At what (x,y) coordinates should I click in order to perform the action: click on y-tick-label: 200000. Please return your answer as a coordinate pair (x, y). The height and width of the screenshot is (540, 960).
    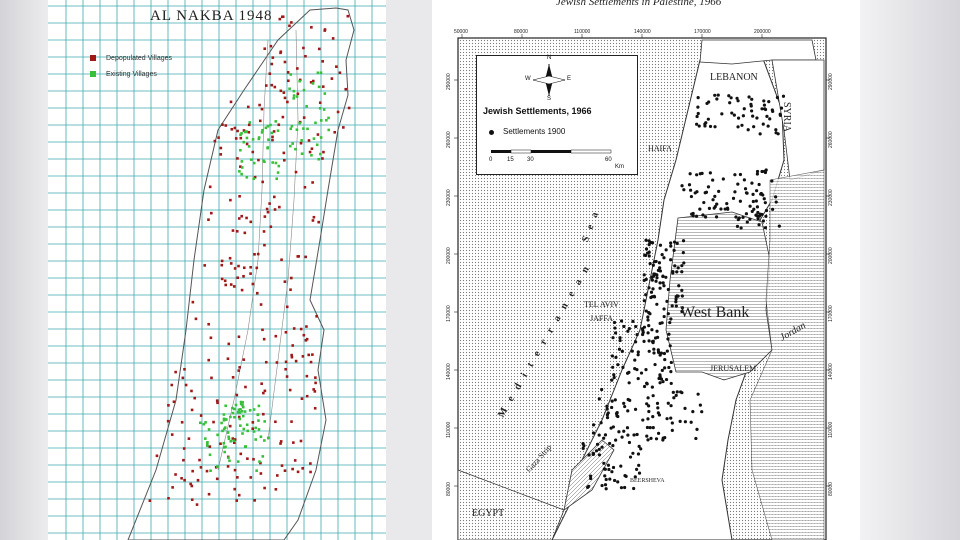
    Looking at the image, I should click on (449, 255).